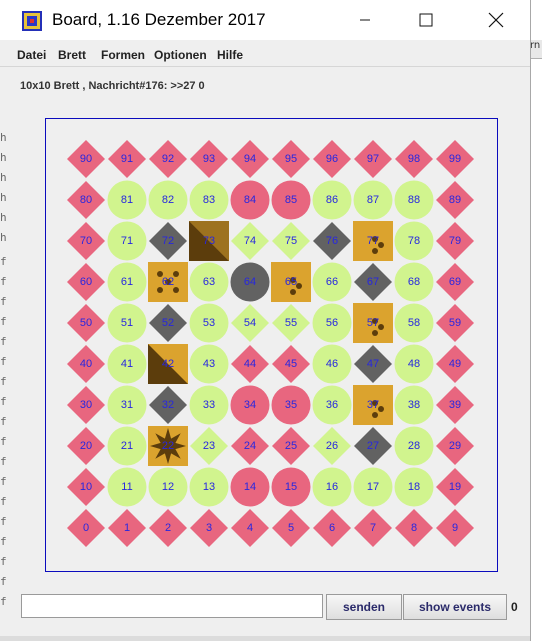 The width and height of the screenshot is (542, 641). What do you see at coordinates (414, 241) in the screenshot?
I see `board-cell-78: 78` at bounding box center [414, 241].